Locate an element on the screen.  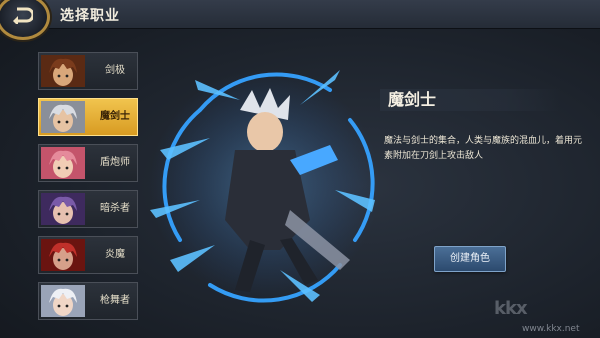
class-card: 枪舞者 is located at coordinates (88, 301).